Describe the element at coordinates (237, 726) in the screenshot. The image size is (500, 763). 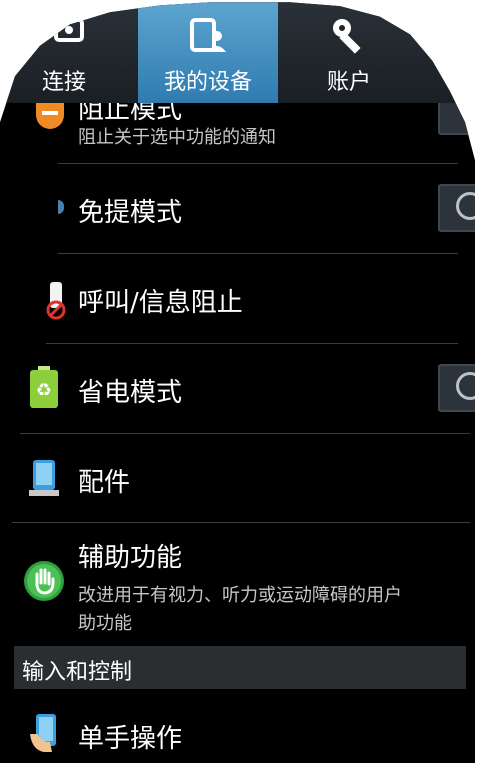
I see `setting-one-hand: 单手操作` at that location.